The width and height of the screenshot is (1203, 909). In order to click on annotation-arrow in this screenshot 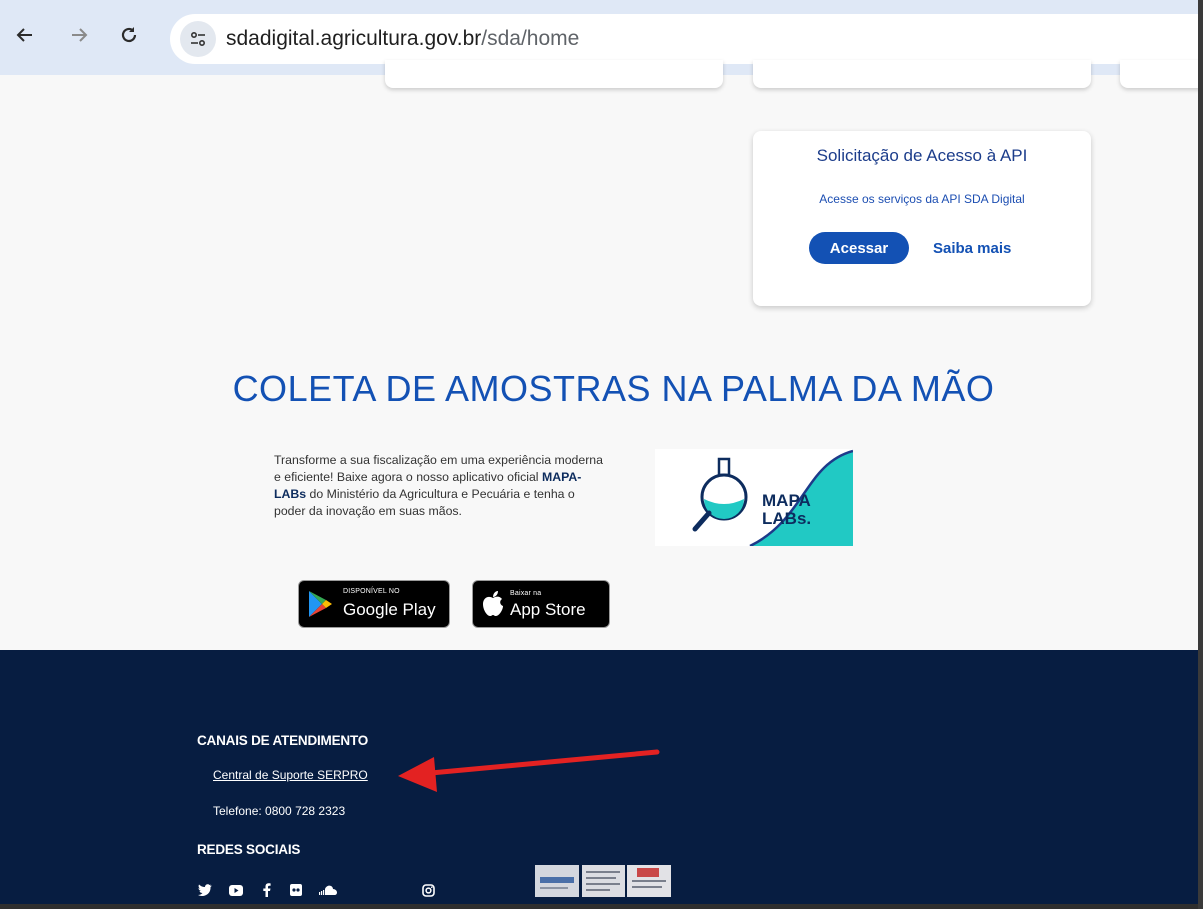, I will do `click(529, 770)`.